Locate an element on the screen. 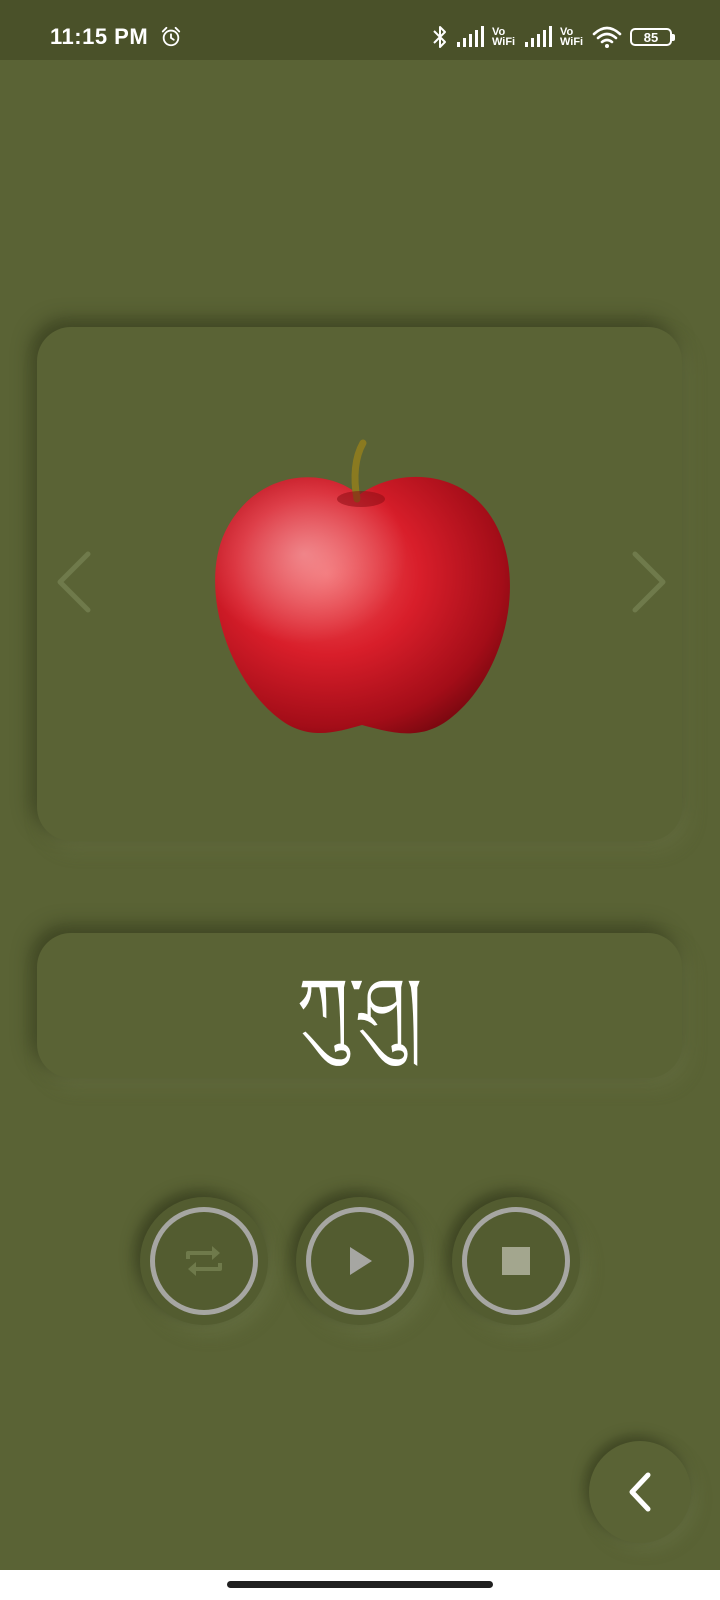 The height and width of the screenshot is (1600, 720). play-button-ring is located at coordinates (360, 1261).